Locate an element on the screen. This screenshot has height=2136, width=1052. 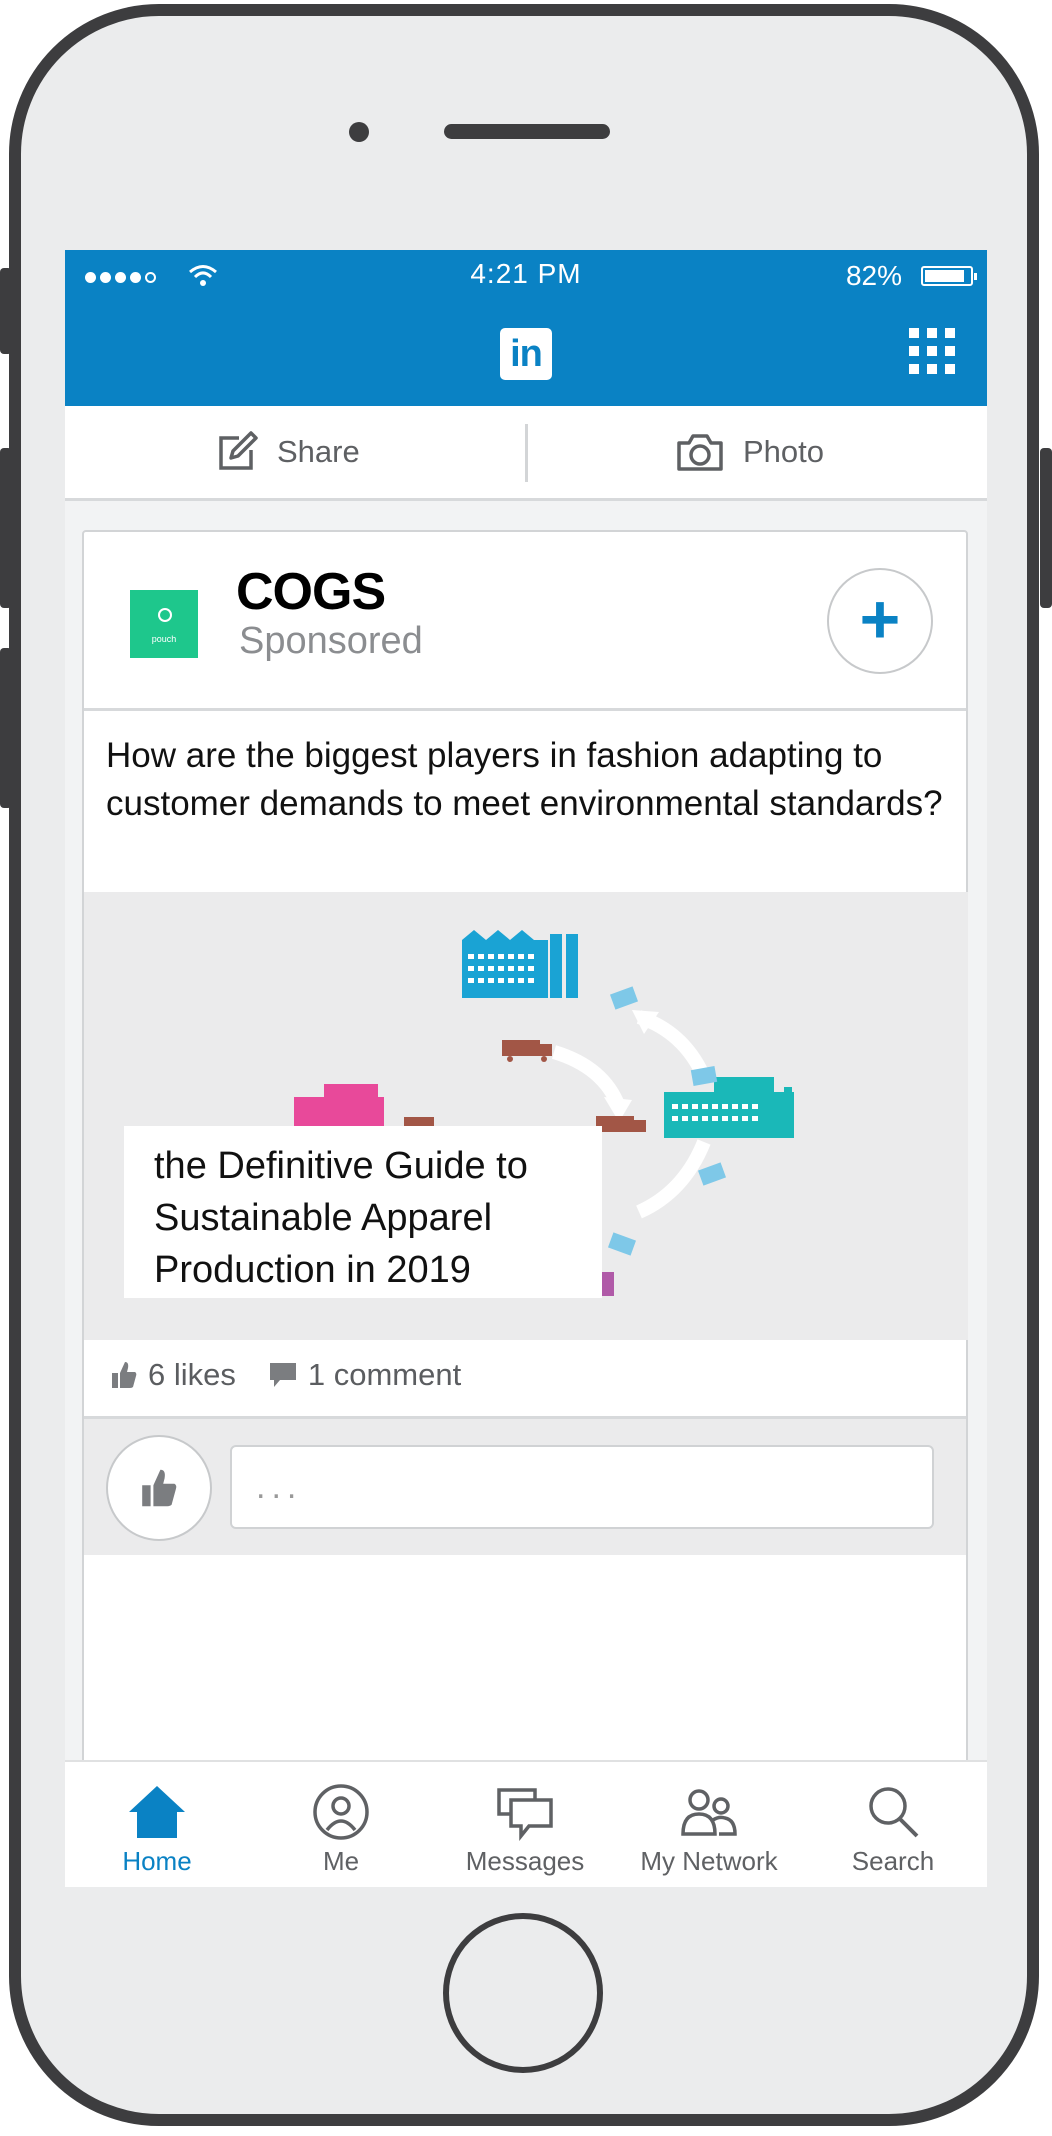
share-divider is located at coordinates (526, 453).